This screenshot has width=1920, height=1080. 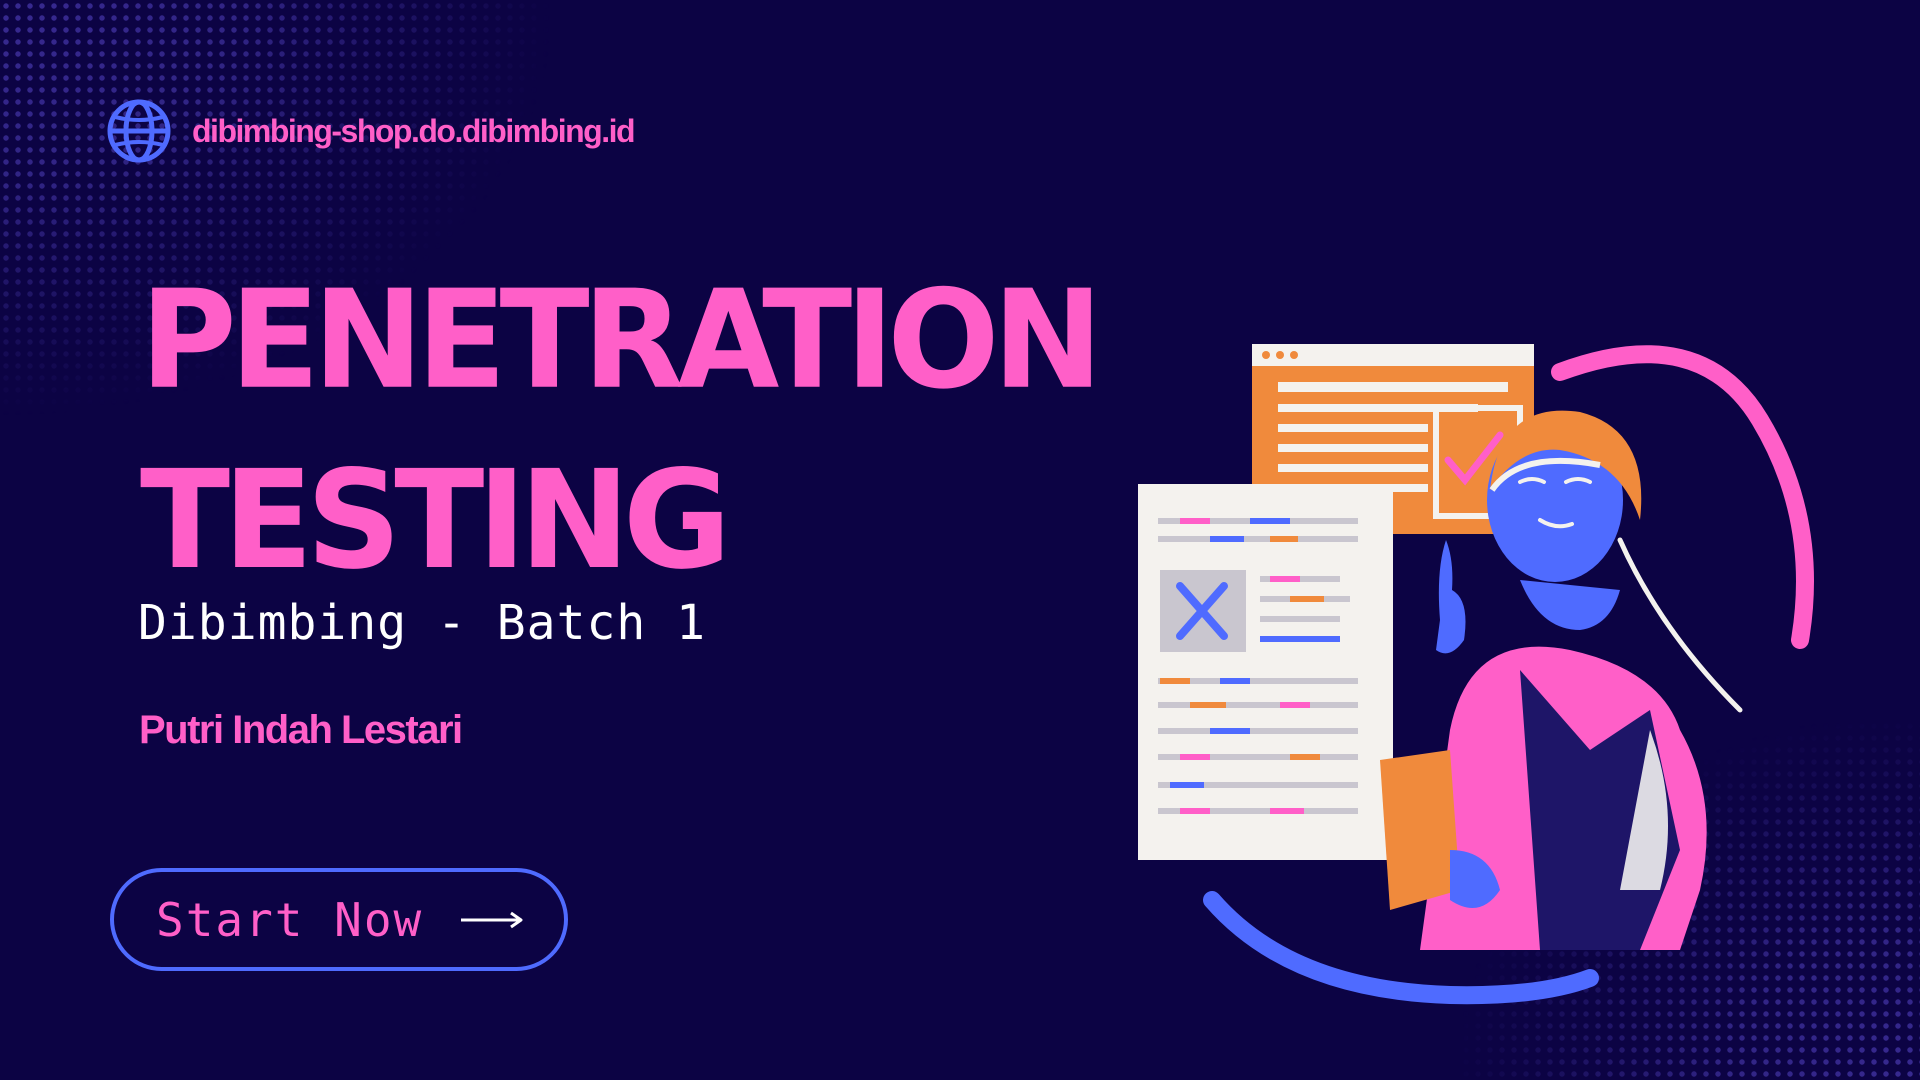 I want to click on start-now-label: Start Now, so click(x=290, y=919).